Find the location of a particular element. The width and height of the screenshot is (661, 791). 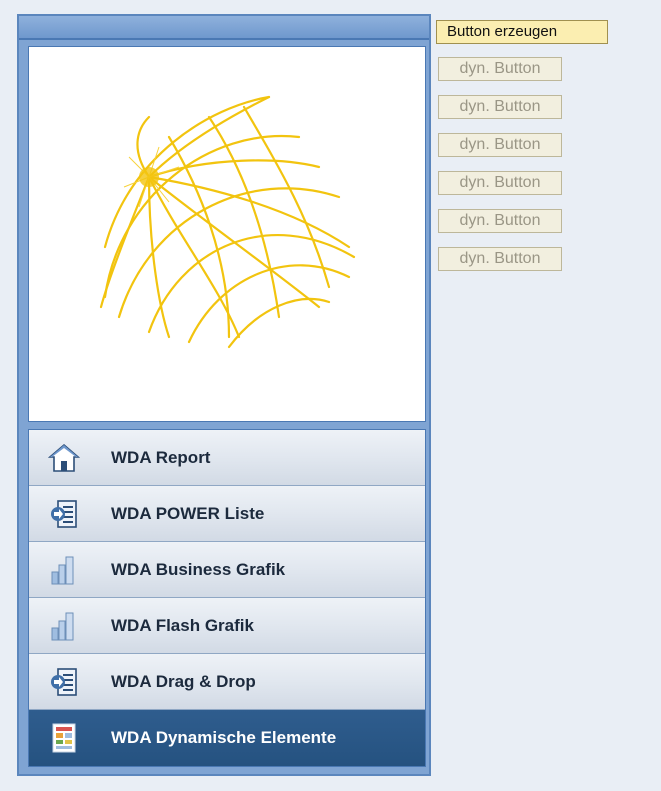

globe-logo is located at coordinates (227, 222).